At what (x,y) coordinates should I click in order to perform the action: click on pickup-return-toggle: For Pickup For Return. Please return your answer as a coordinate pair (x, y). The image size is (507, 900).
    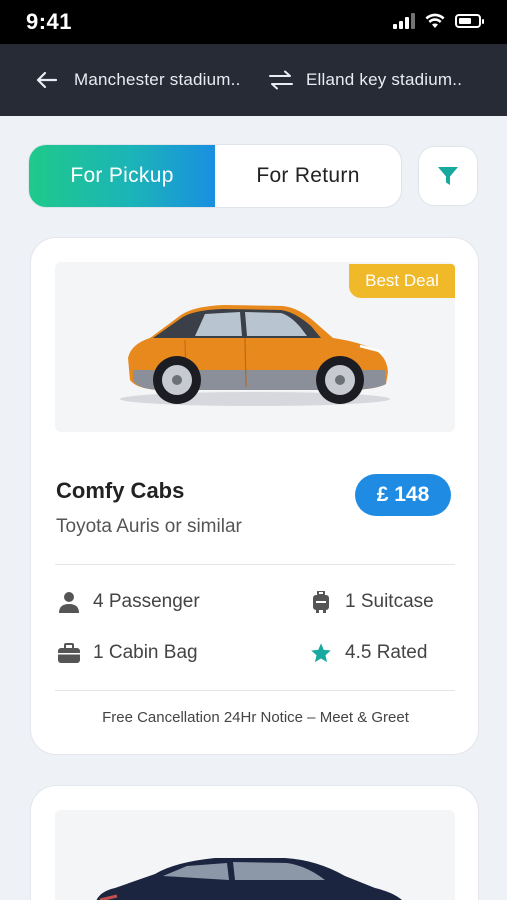
    Looking at the image, I should click on (215, 176).